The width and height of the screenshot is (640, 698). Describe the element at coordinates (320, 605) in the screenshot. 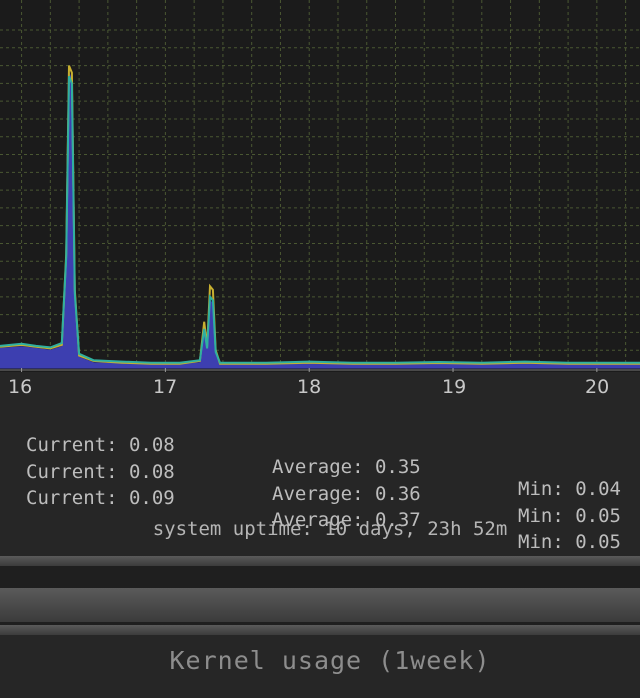

I see `panel-header-bar` at that location.